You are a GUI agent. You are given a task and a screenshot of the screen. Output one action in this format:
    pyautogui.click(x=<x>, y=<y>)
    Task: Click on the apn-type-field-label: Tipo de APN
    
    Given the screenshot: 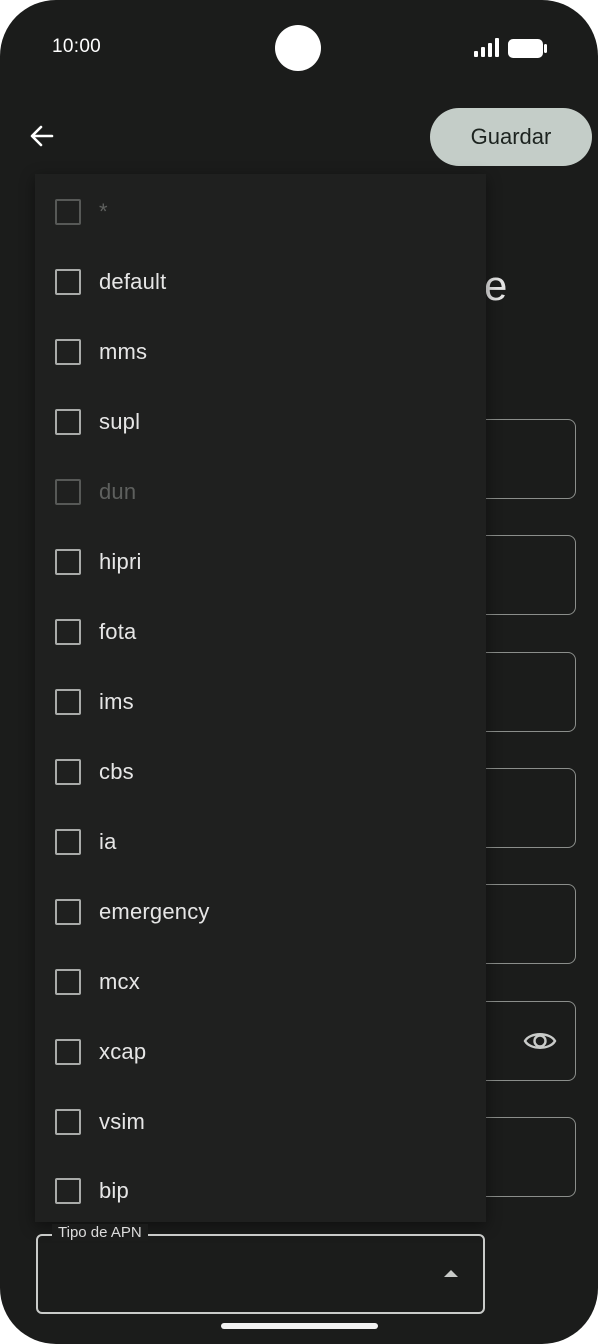 What is the action you would take?
    pyautogui.click(x=100, y=1232)
    